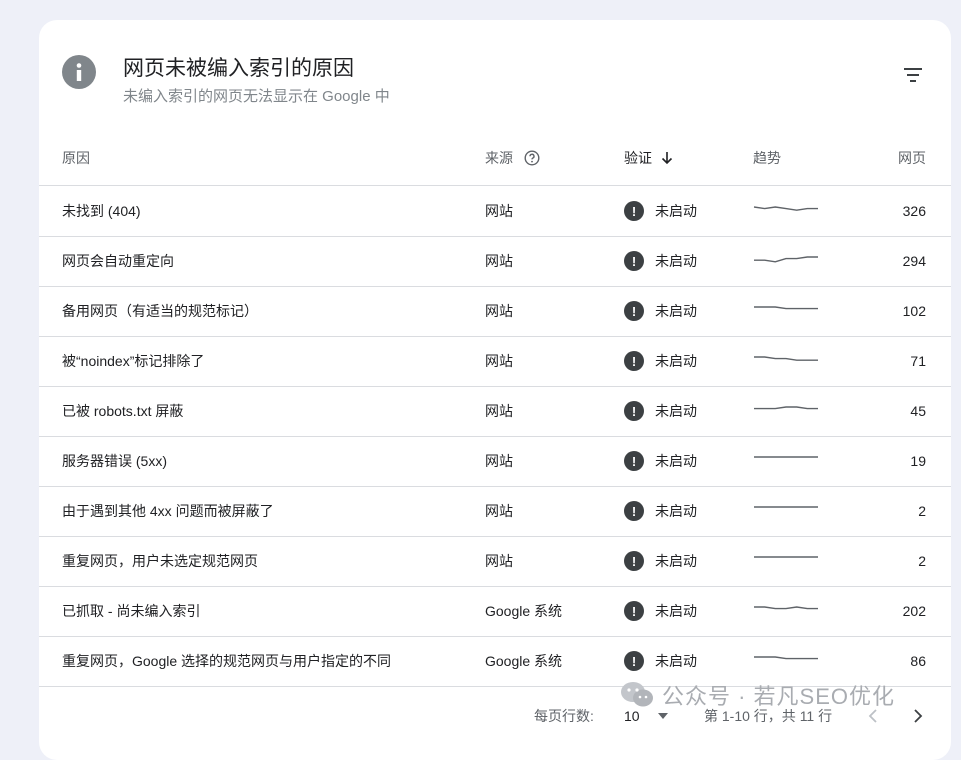 The image size is (961, 760). I want to click on row-pages: 19, so click(918, 461).